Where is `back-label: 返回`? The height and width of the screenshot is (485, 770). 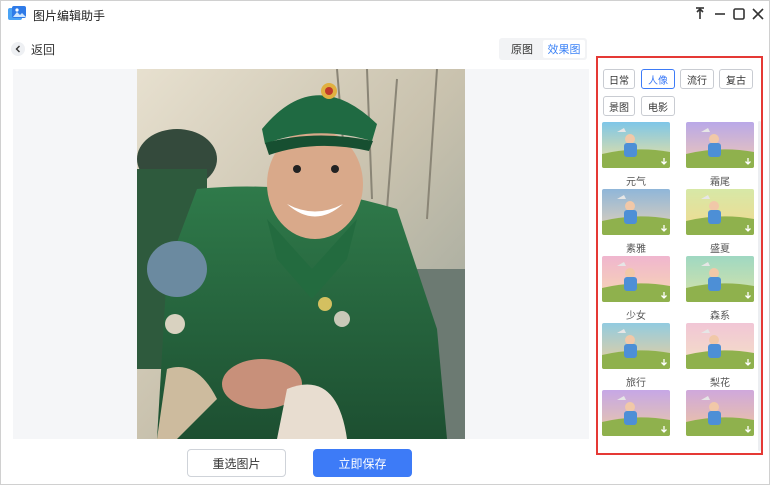
back-label: 返回 is located at coordinates (43, 49).